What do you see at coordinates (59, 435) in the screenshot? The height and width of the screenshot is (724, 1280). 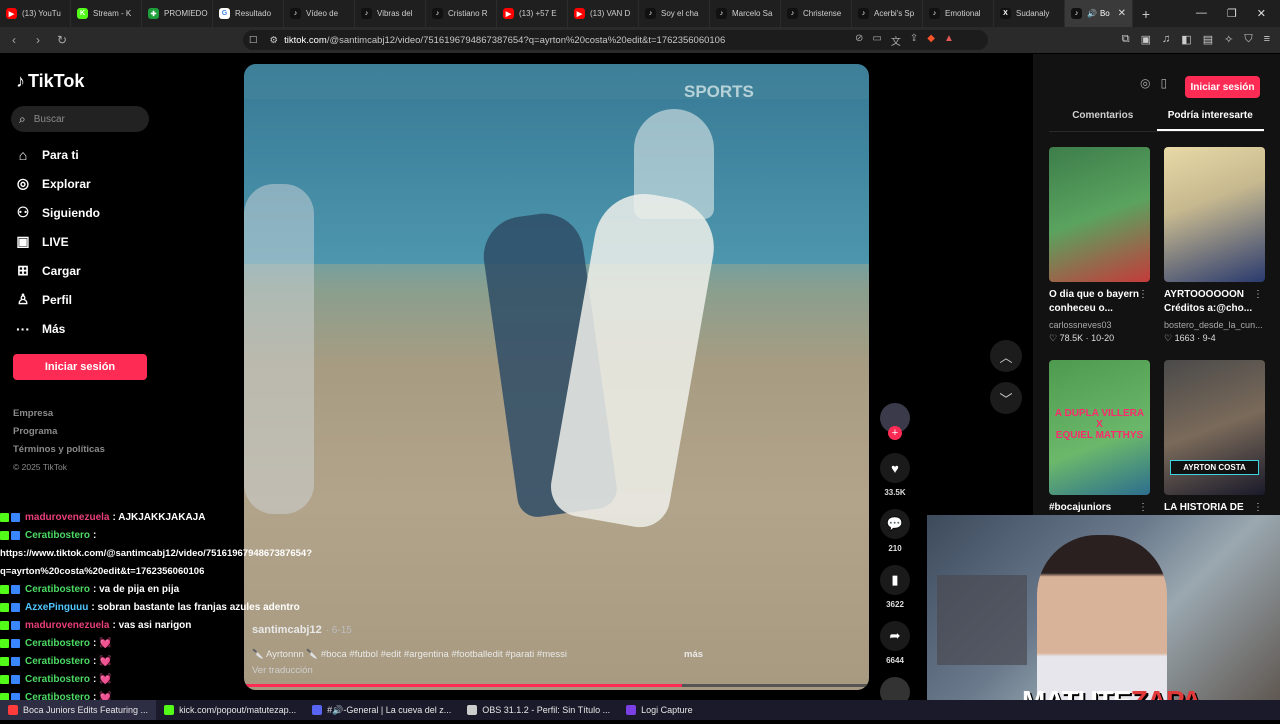 I see `footer-link-programa: Programa` at bounding box center [59, 435].